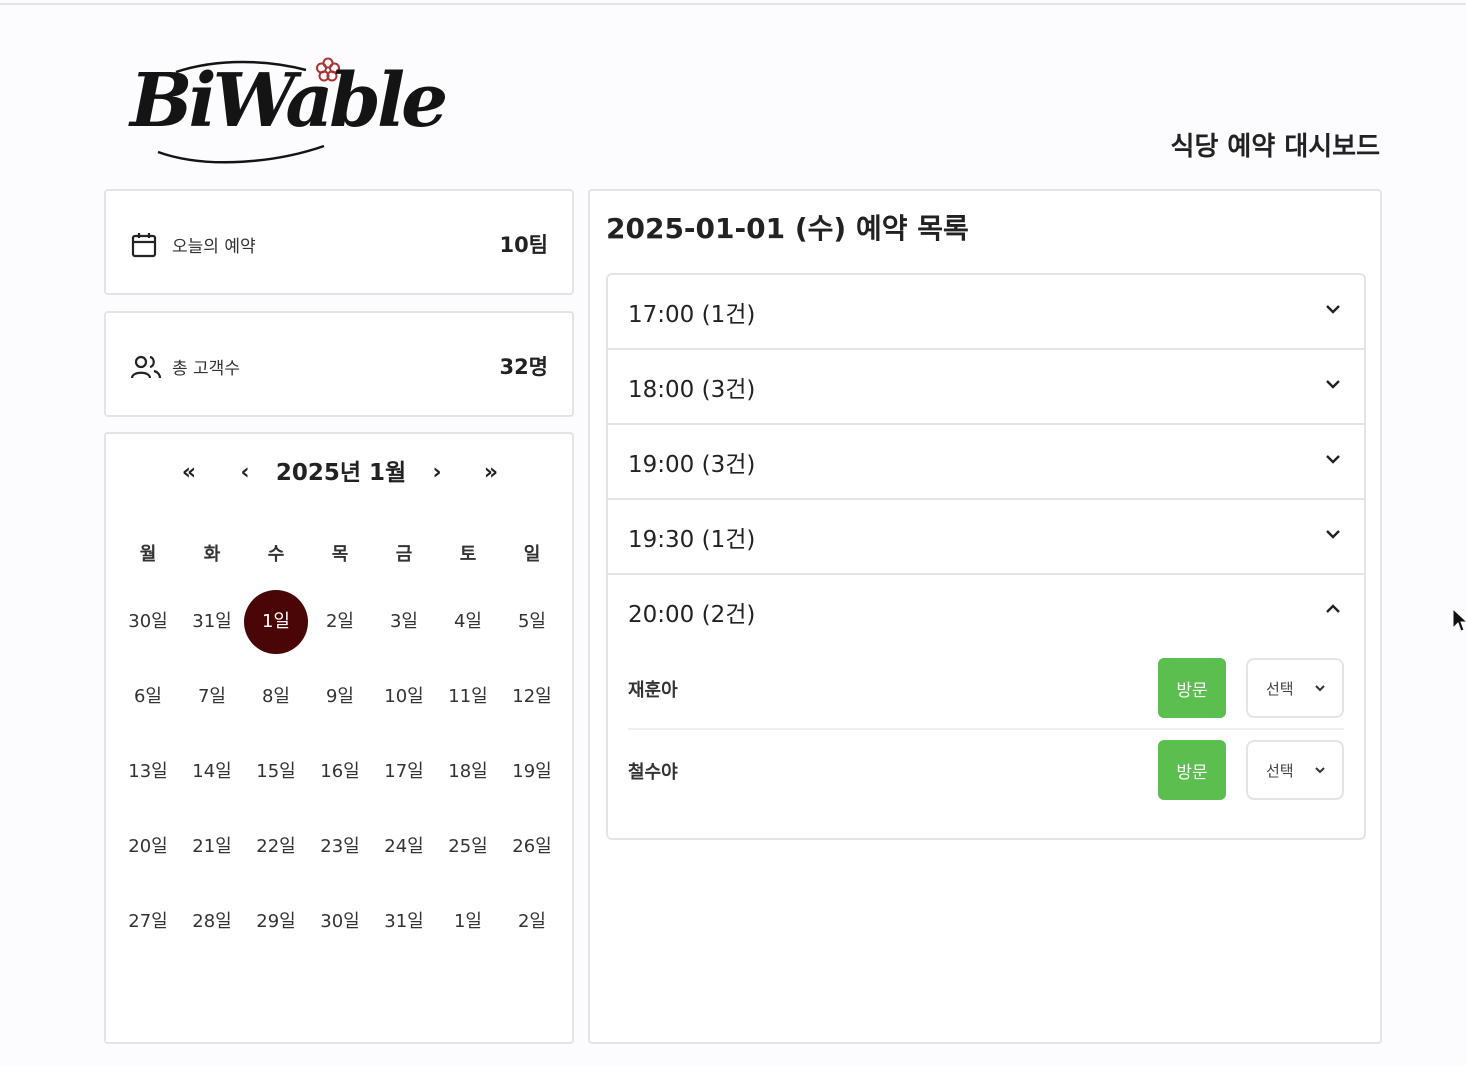 This screenshot has height=1066, width=1466. What do you see at coordinates (276, 922) in the screenshot?
I see `calendar-day: 29일` at bounding box center [276, 922].